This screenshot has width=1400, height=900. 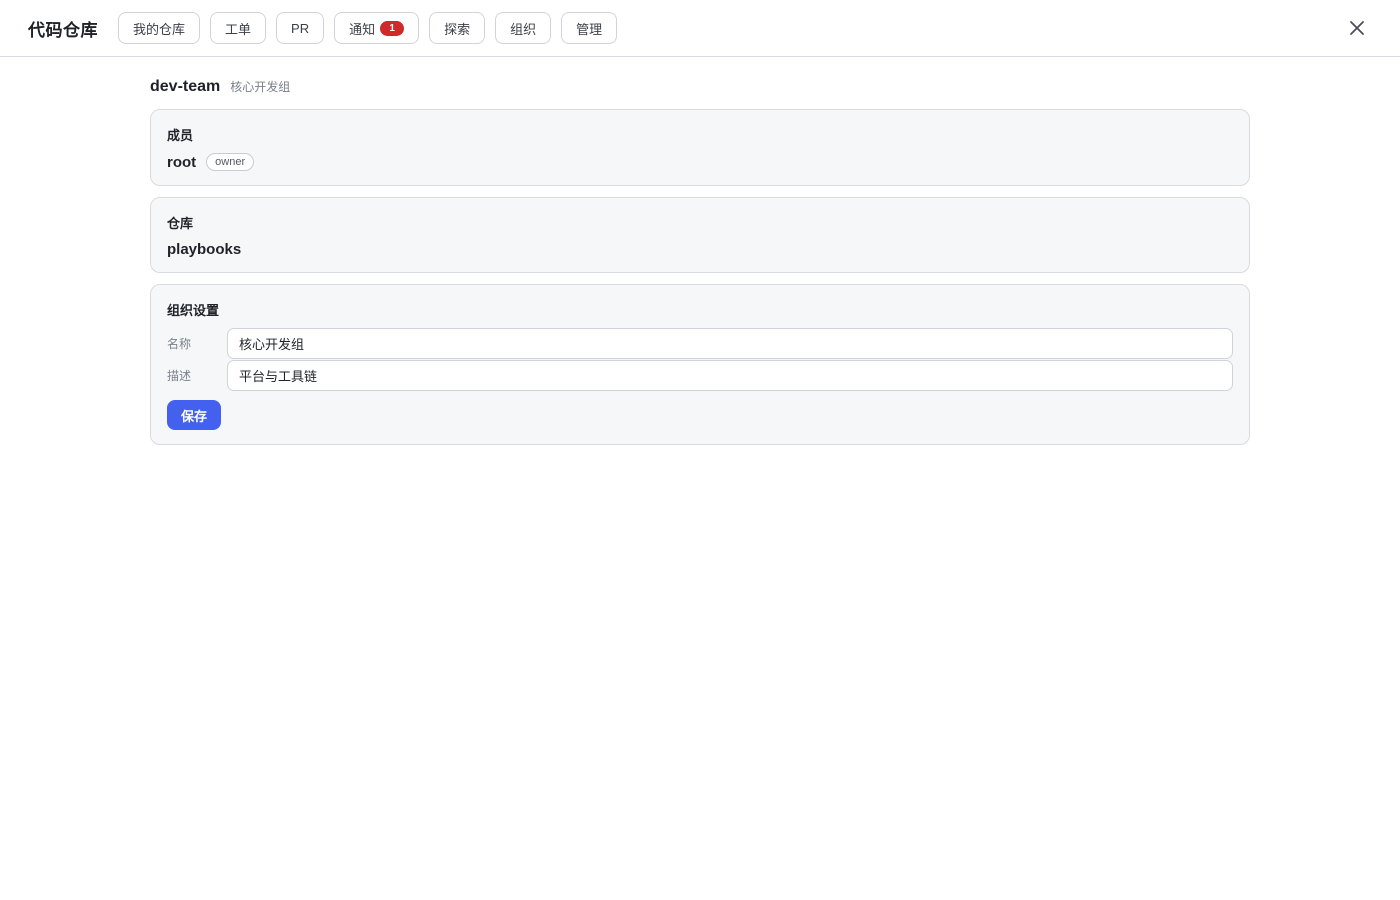 I want to click on close-button, so click(x=1357, y=28).